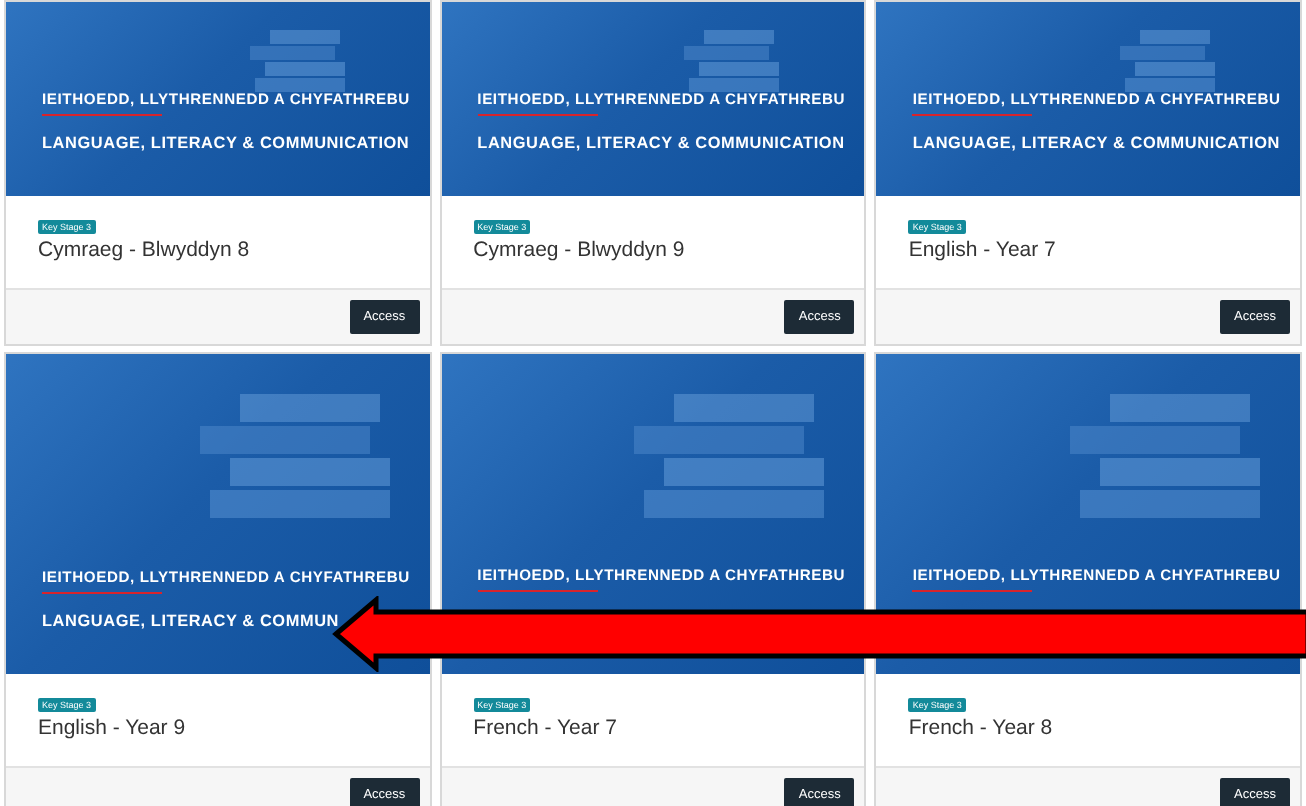 The width and height of the screenshot is (1306, 806). I want to click on course-title: English - Year 9, so click(112, 728).